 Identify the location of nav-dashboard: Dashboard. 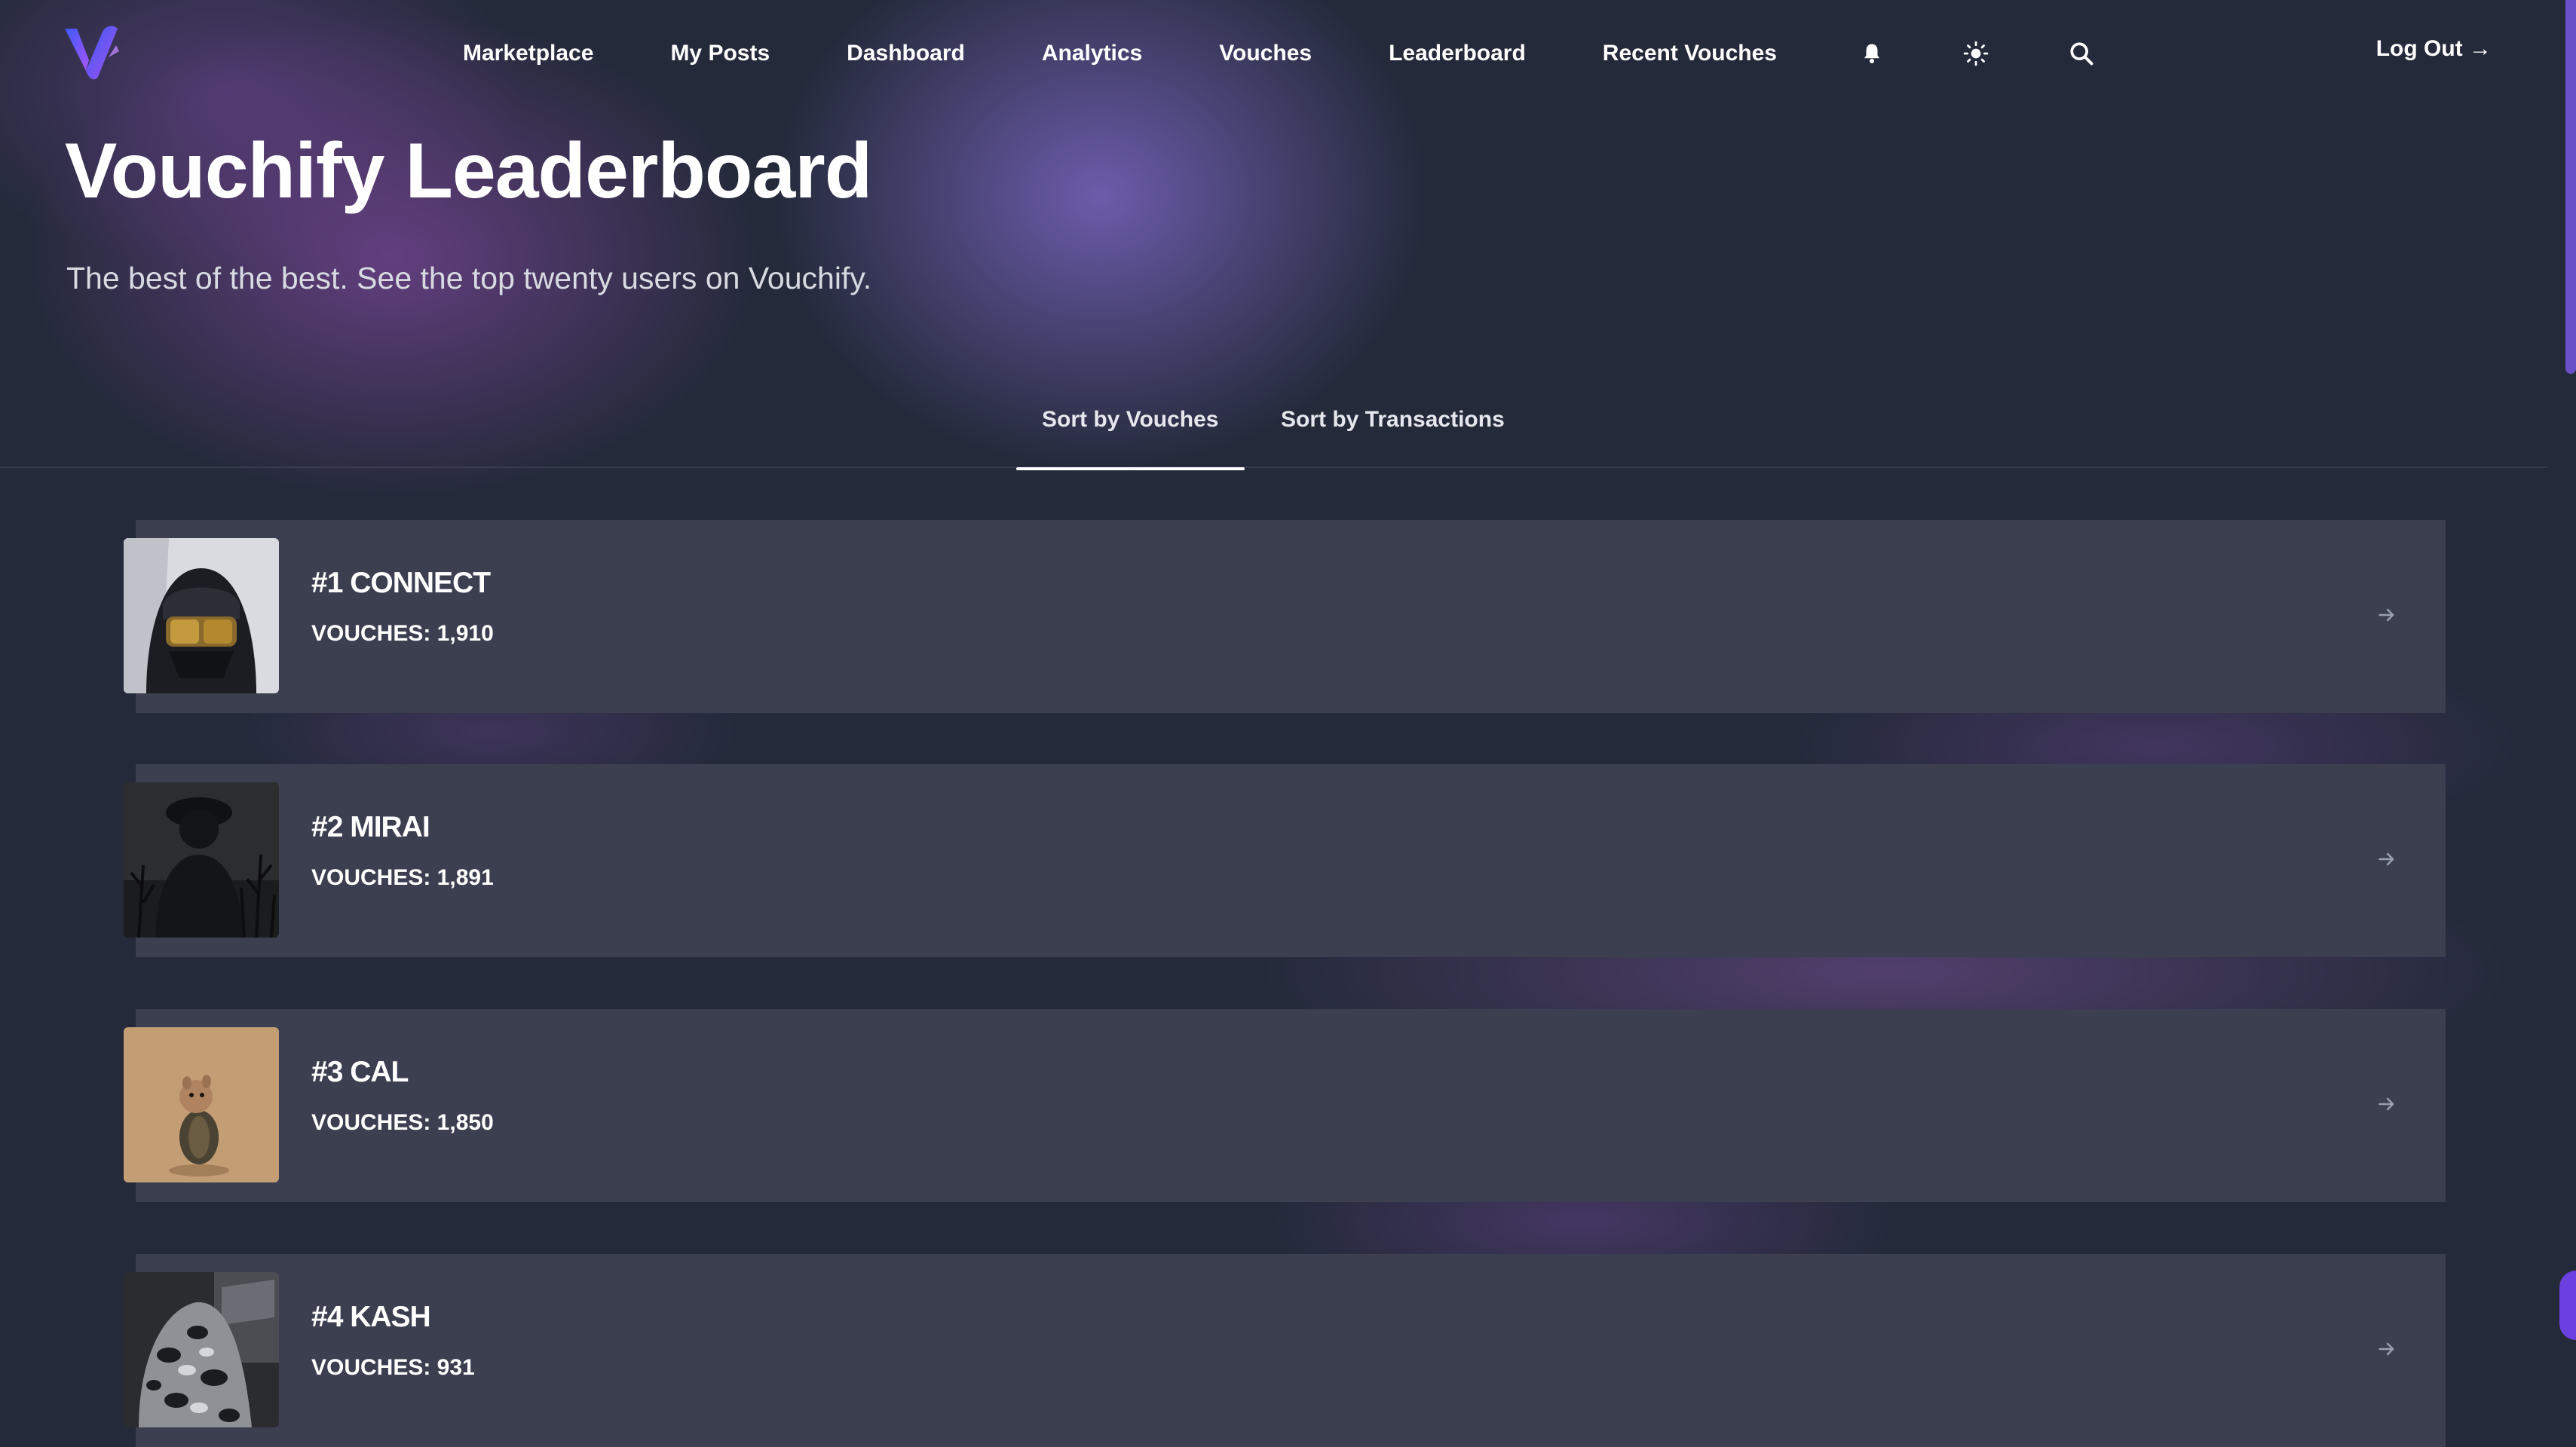
(905, 53).